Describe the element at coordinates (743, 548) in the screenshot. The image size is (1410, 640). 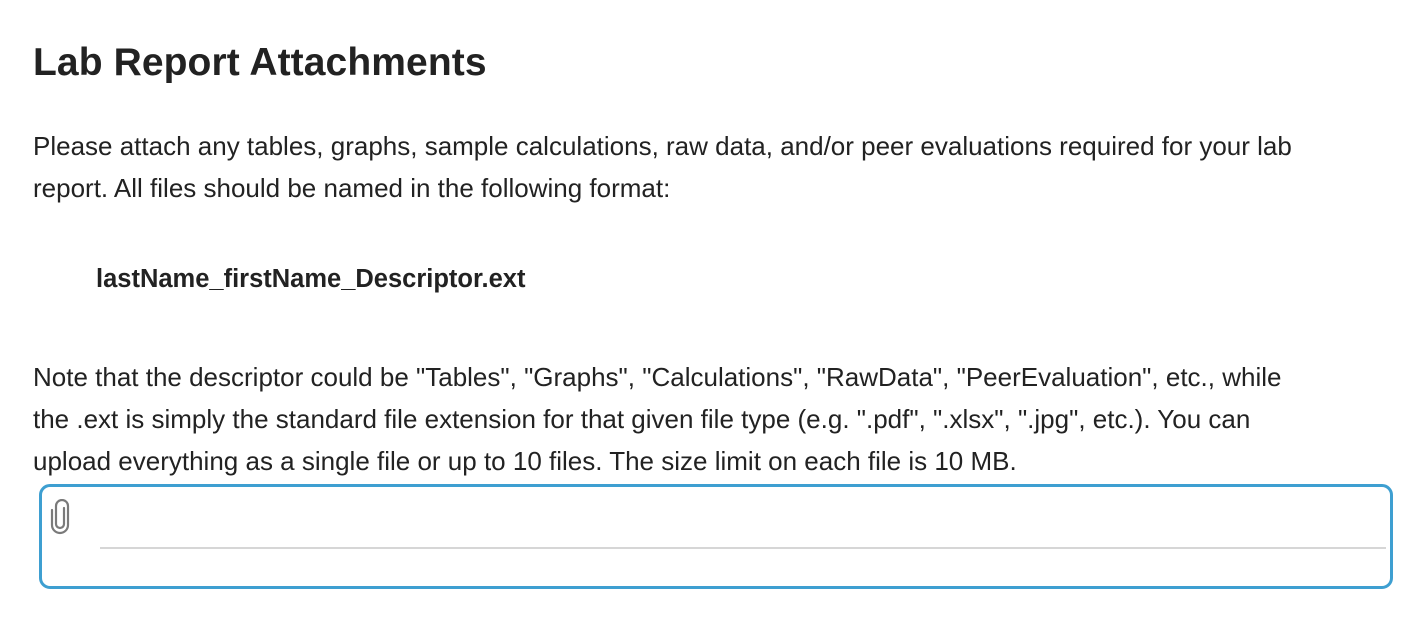
I see `file-input-underline` at that location.